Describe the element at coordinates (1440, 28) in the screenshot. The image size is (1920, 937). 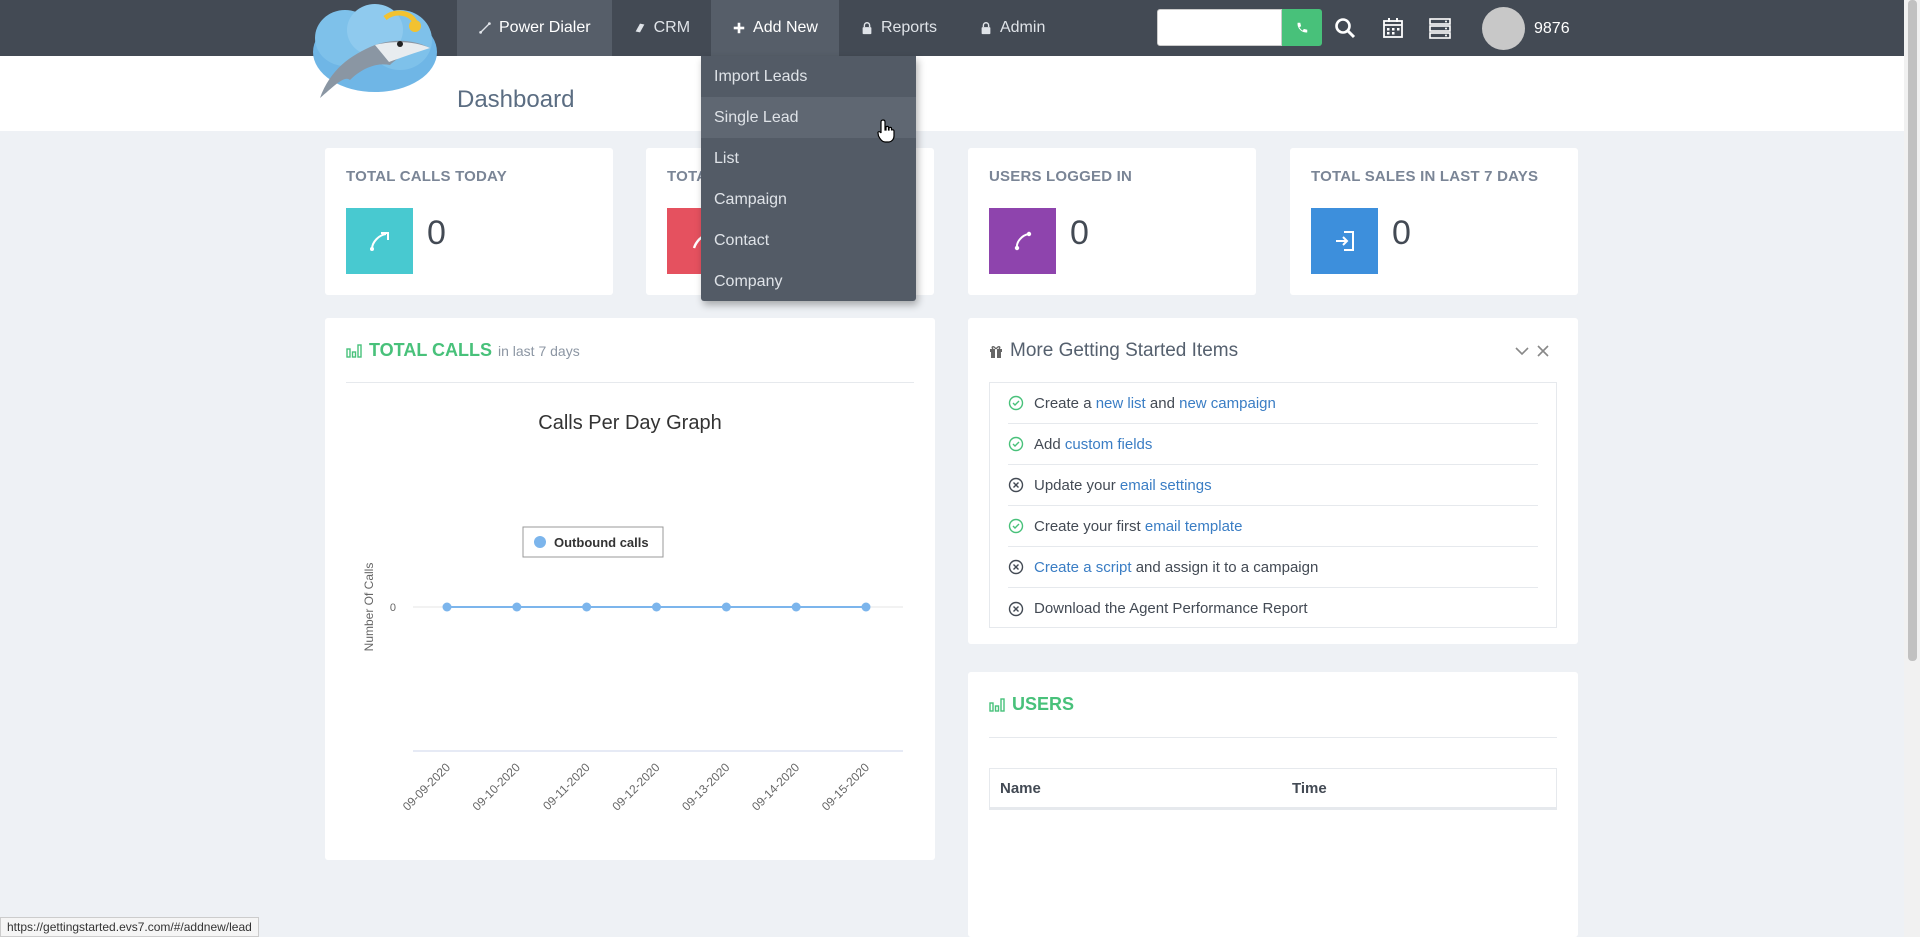
I see `server-icon` at that location.